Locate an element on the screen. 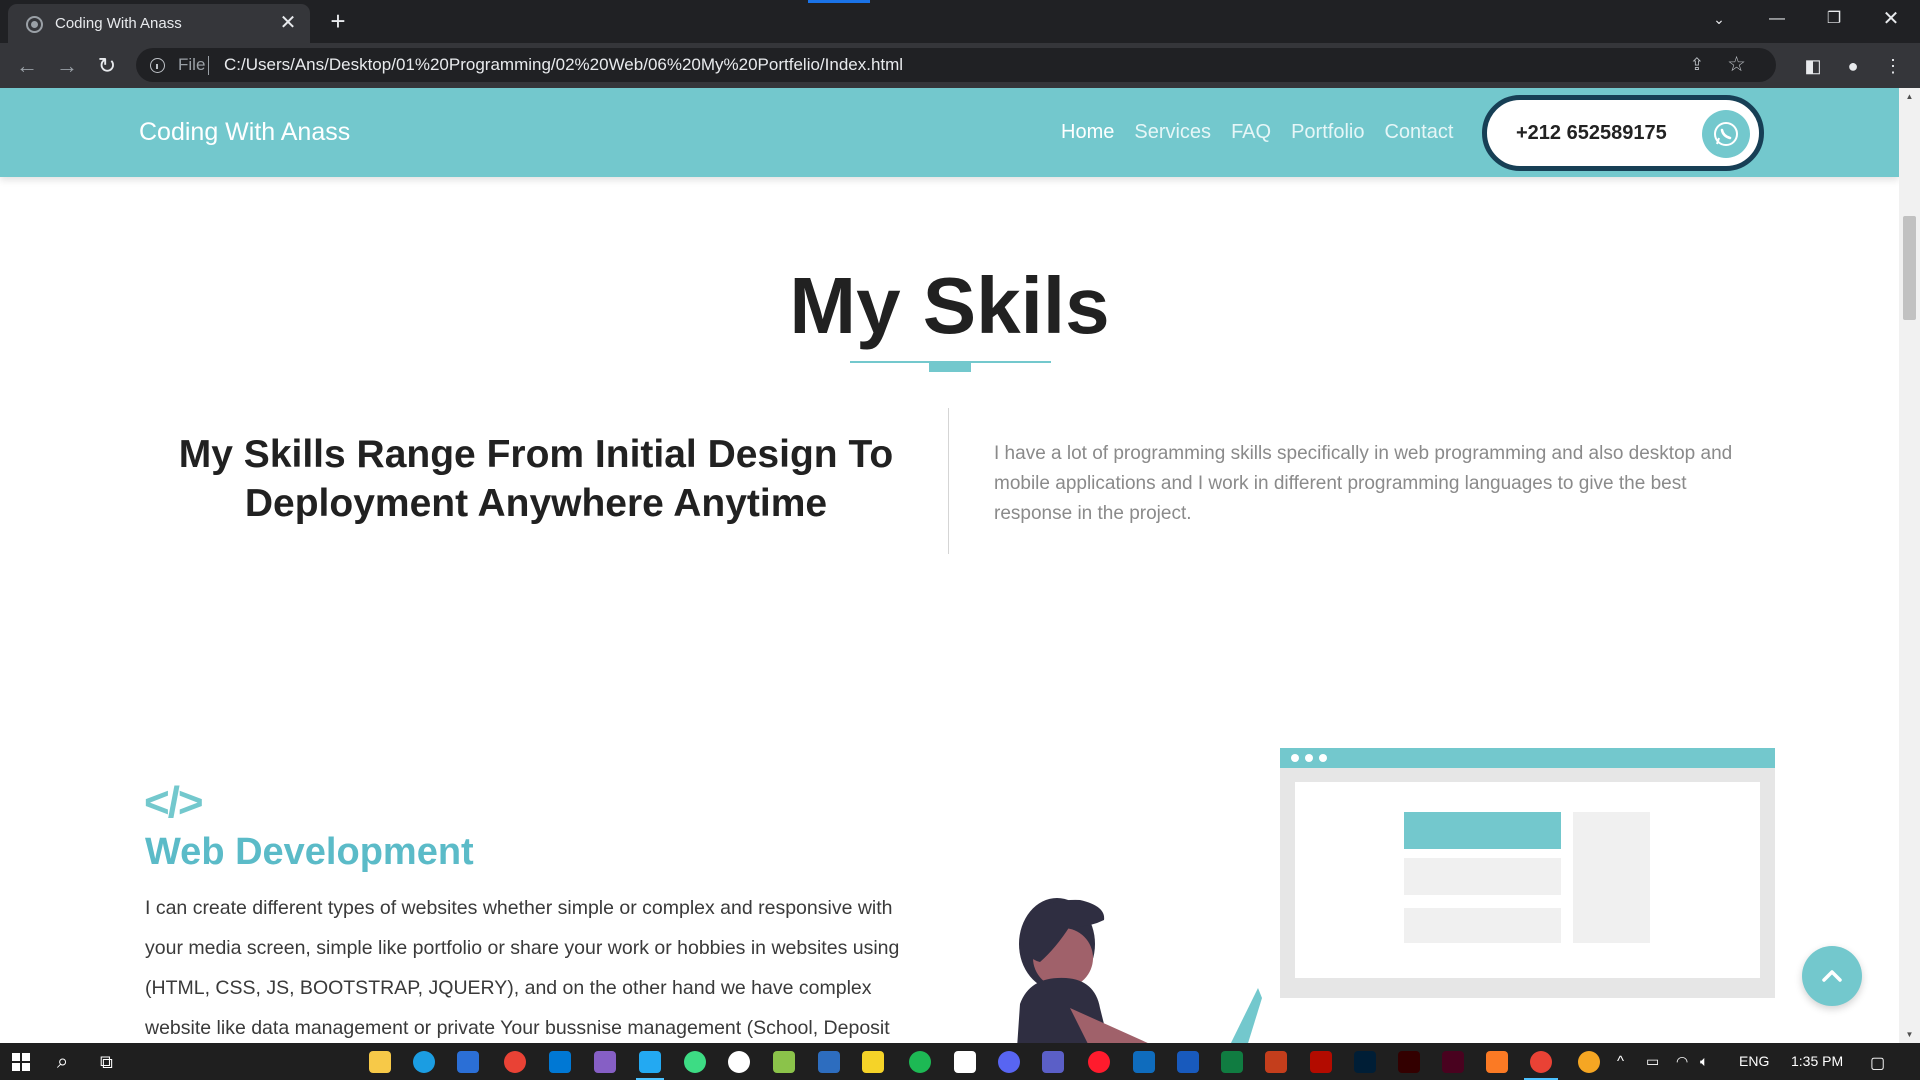  restore-button: ❐ is located at coordinates (1834, 19).